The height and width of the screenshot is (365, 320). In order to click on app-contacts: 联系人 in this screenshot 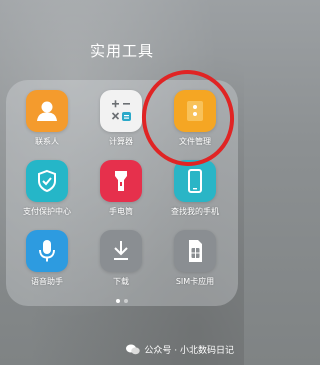, I will do `click(47, 125)`.